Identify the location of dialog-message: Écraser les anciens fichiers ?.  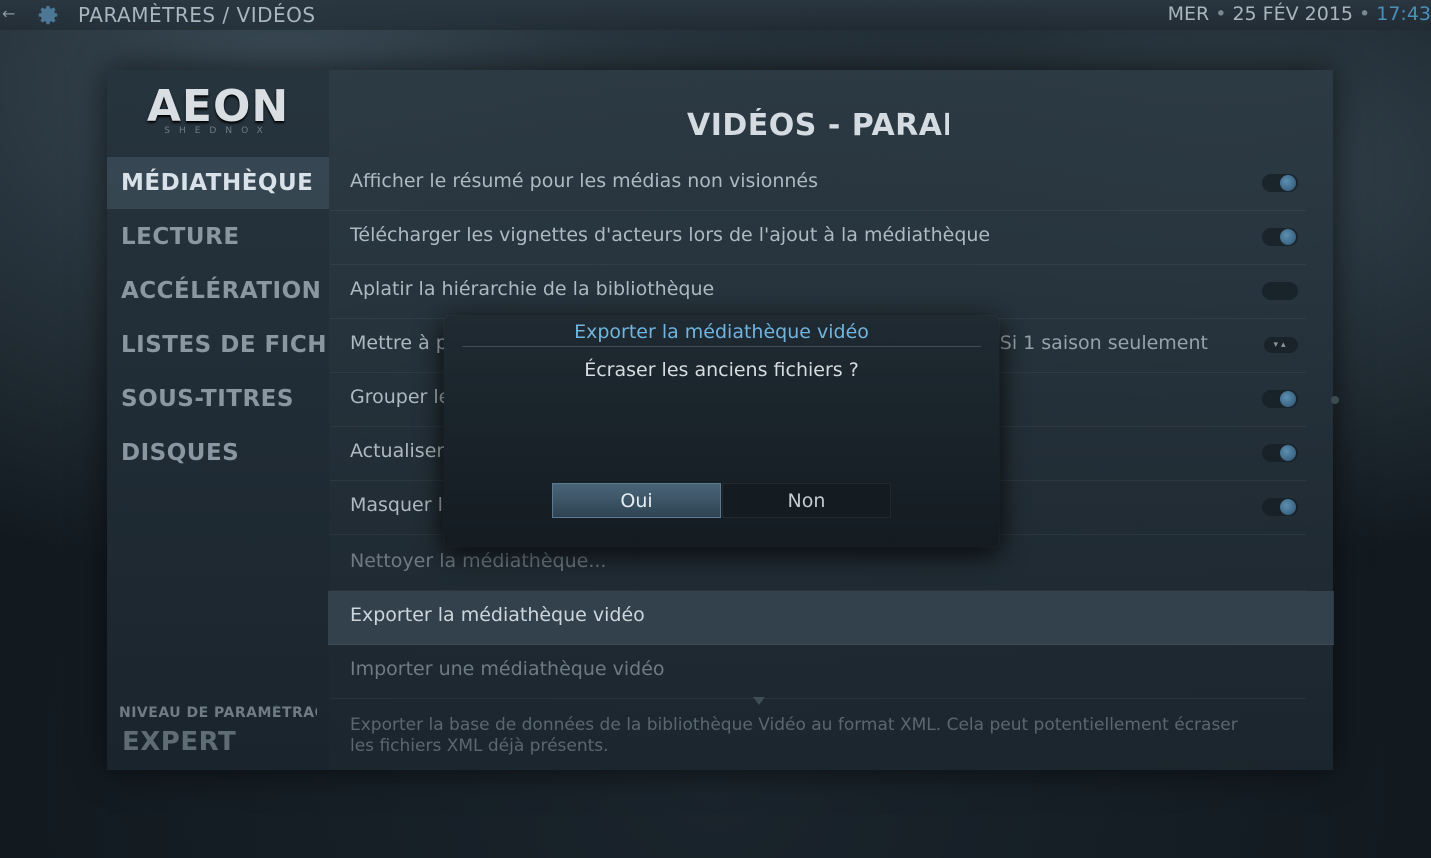
(721, 370).